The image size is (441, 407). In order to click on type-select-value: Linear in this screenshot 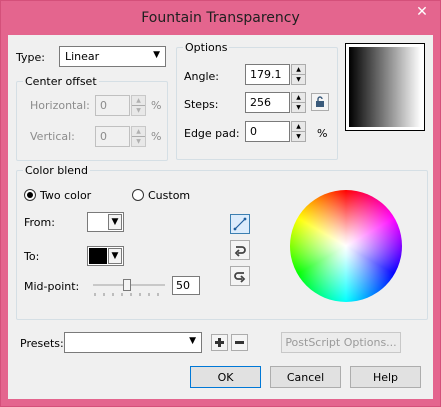, I will do `click(82, 56)`.